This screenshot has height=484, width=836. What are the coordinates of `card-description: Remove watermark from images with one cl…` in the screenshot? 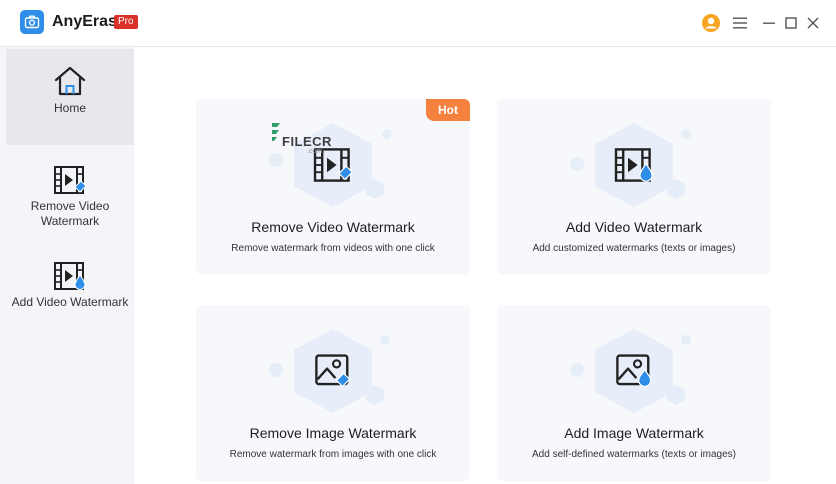 It's located at (333, 454).